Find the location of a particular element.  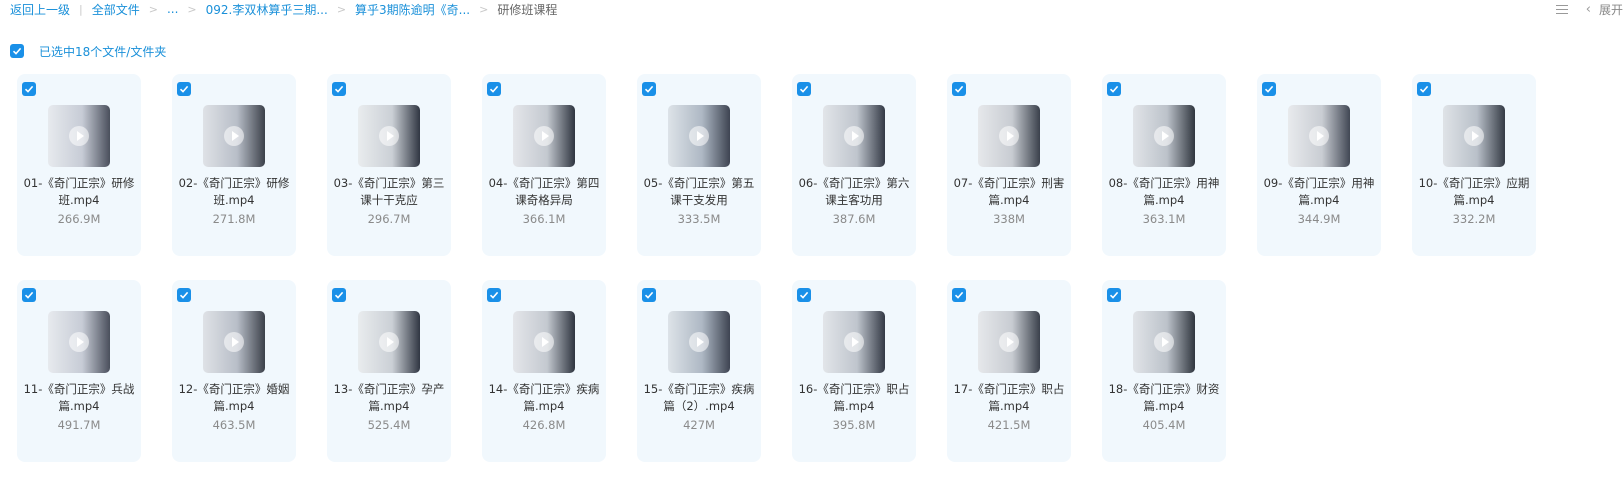

file-size: 525.4M is located at coordinates (389, 425).